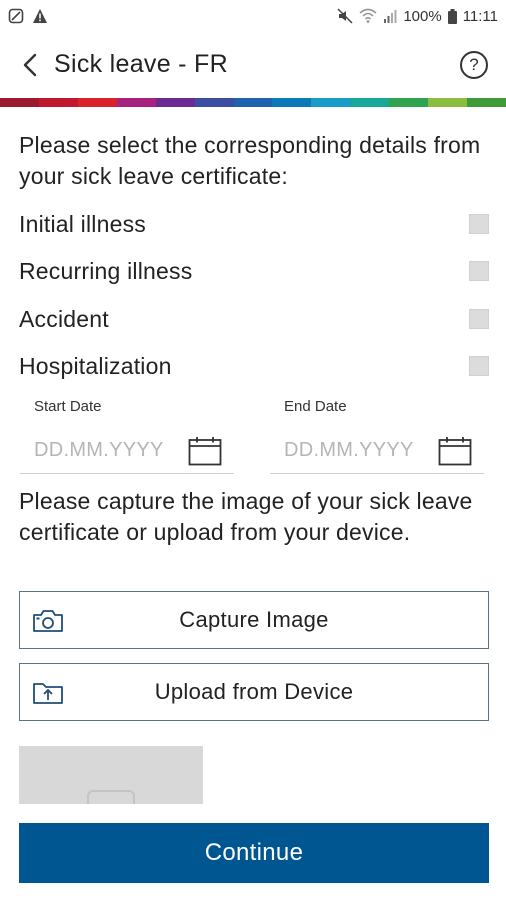 This screenshot has height=900, width=506. I want to click on chevron-left-icon, so click(30, 65).